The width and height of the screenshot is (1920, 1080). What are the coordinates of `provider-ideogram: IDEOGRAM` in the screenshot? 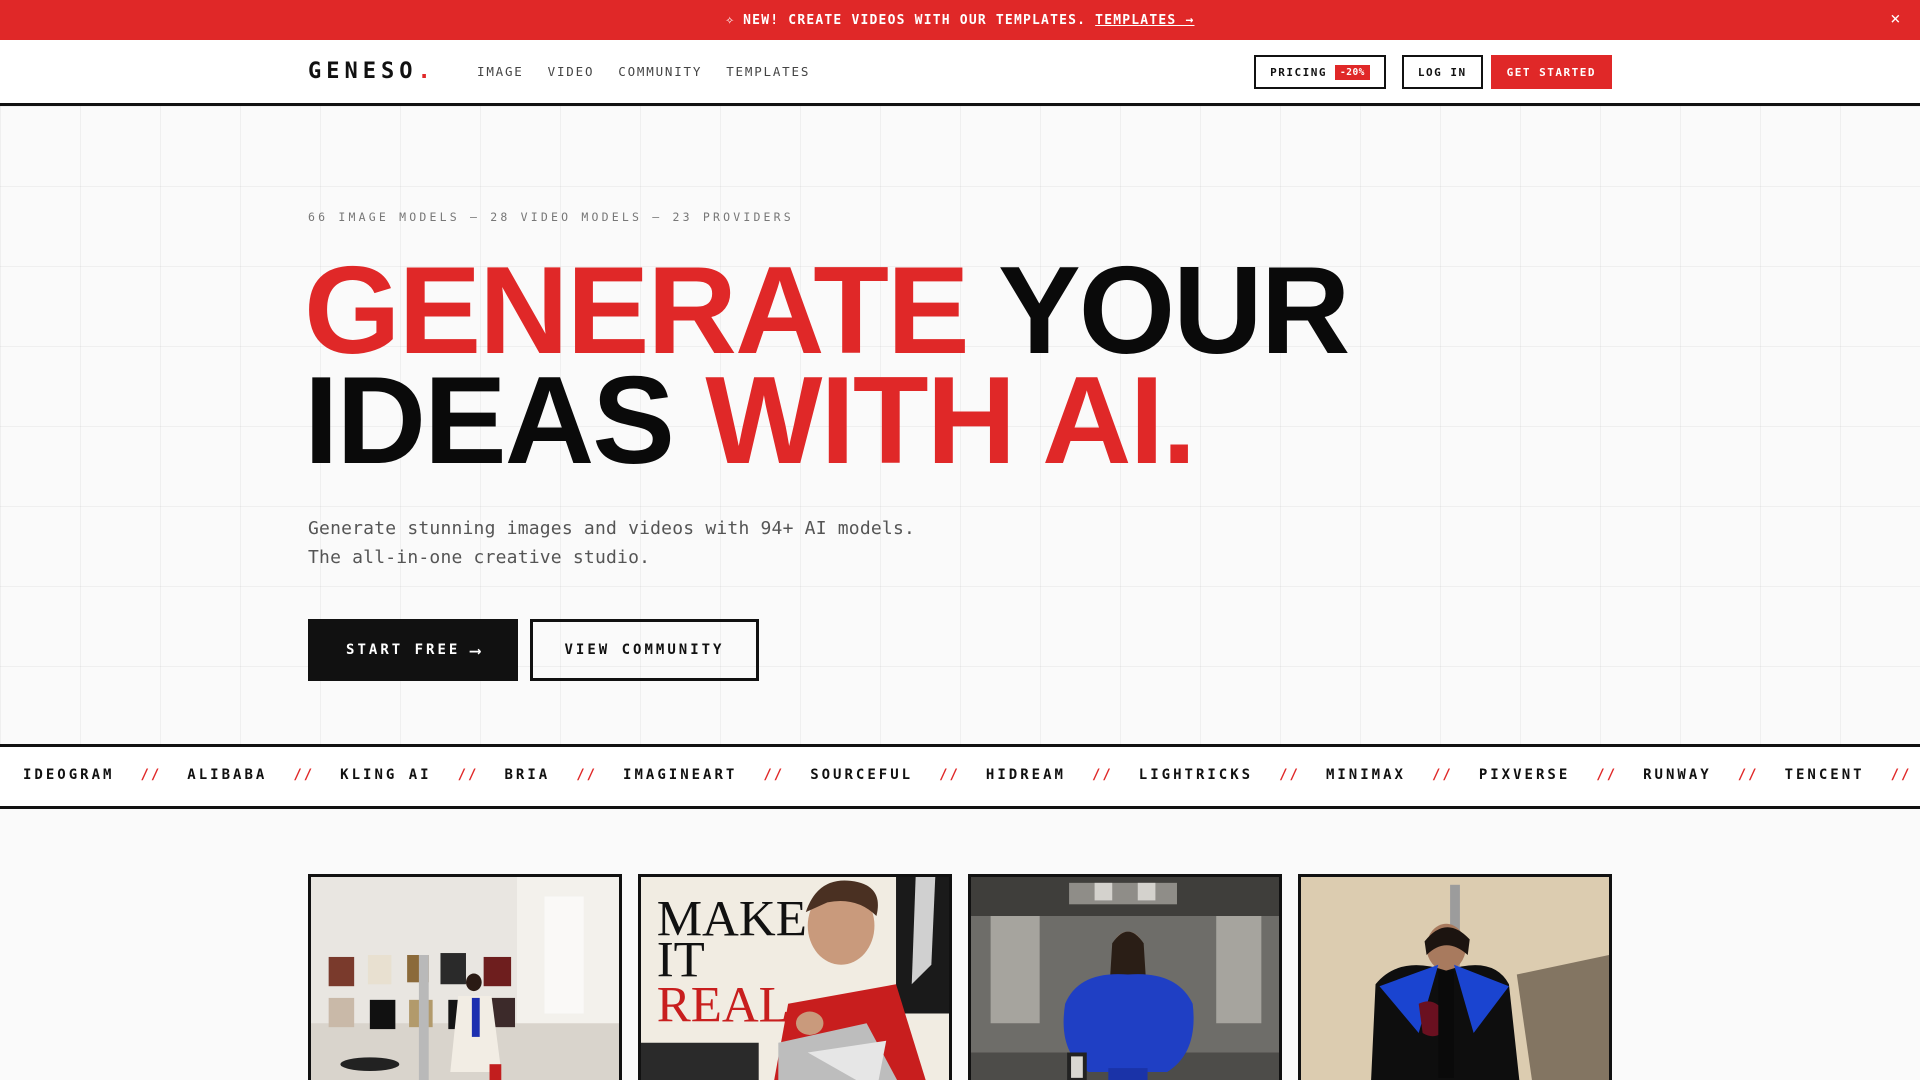 It's located at (69, 775).